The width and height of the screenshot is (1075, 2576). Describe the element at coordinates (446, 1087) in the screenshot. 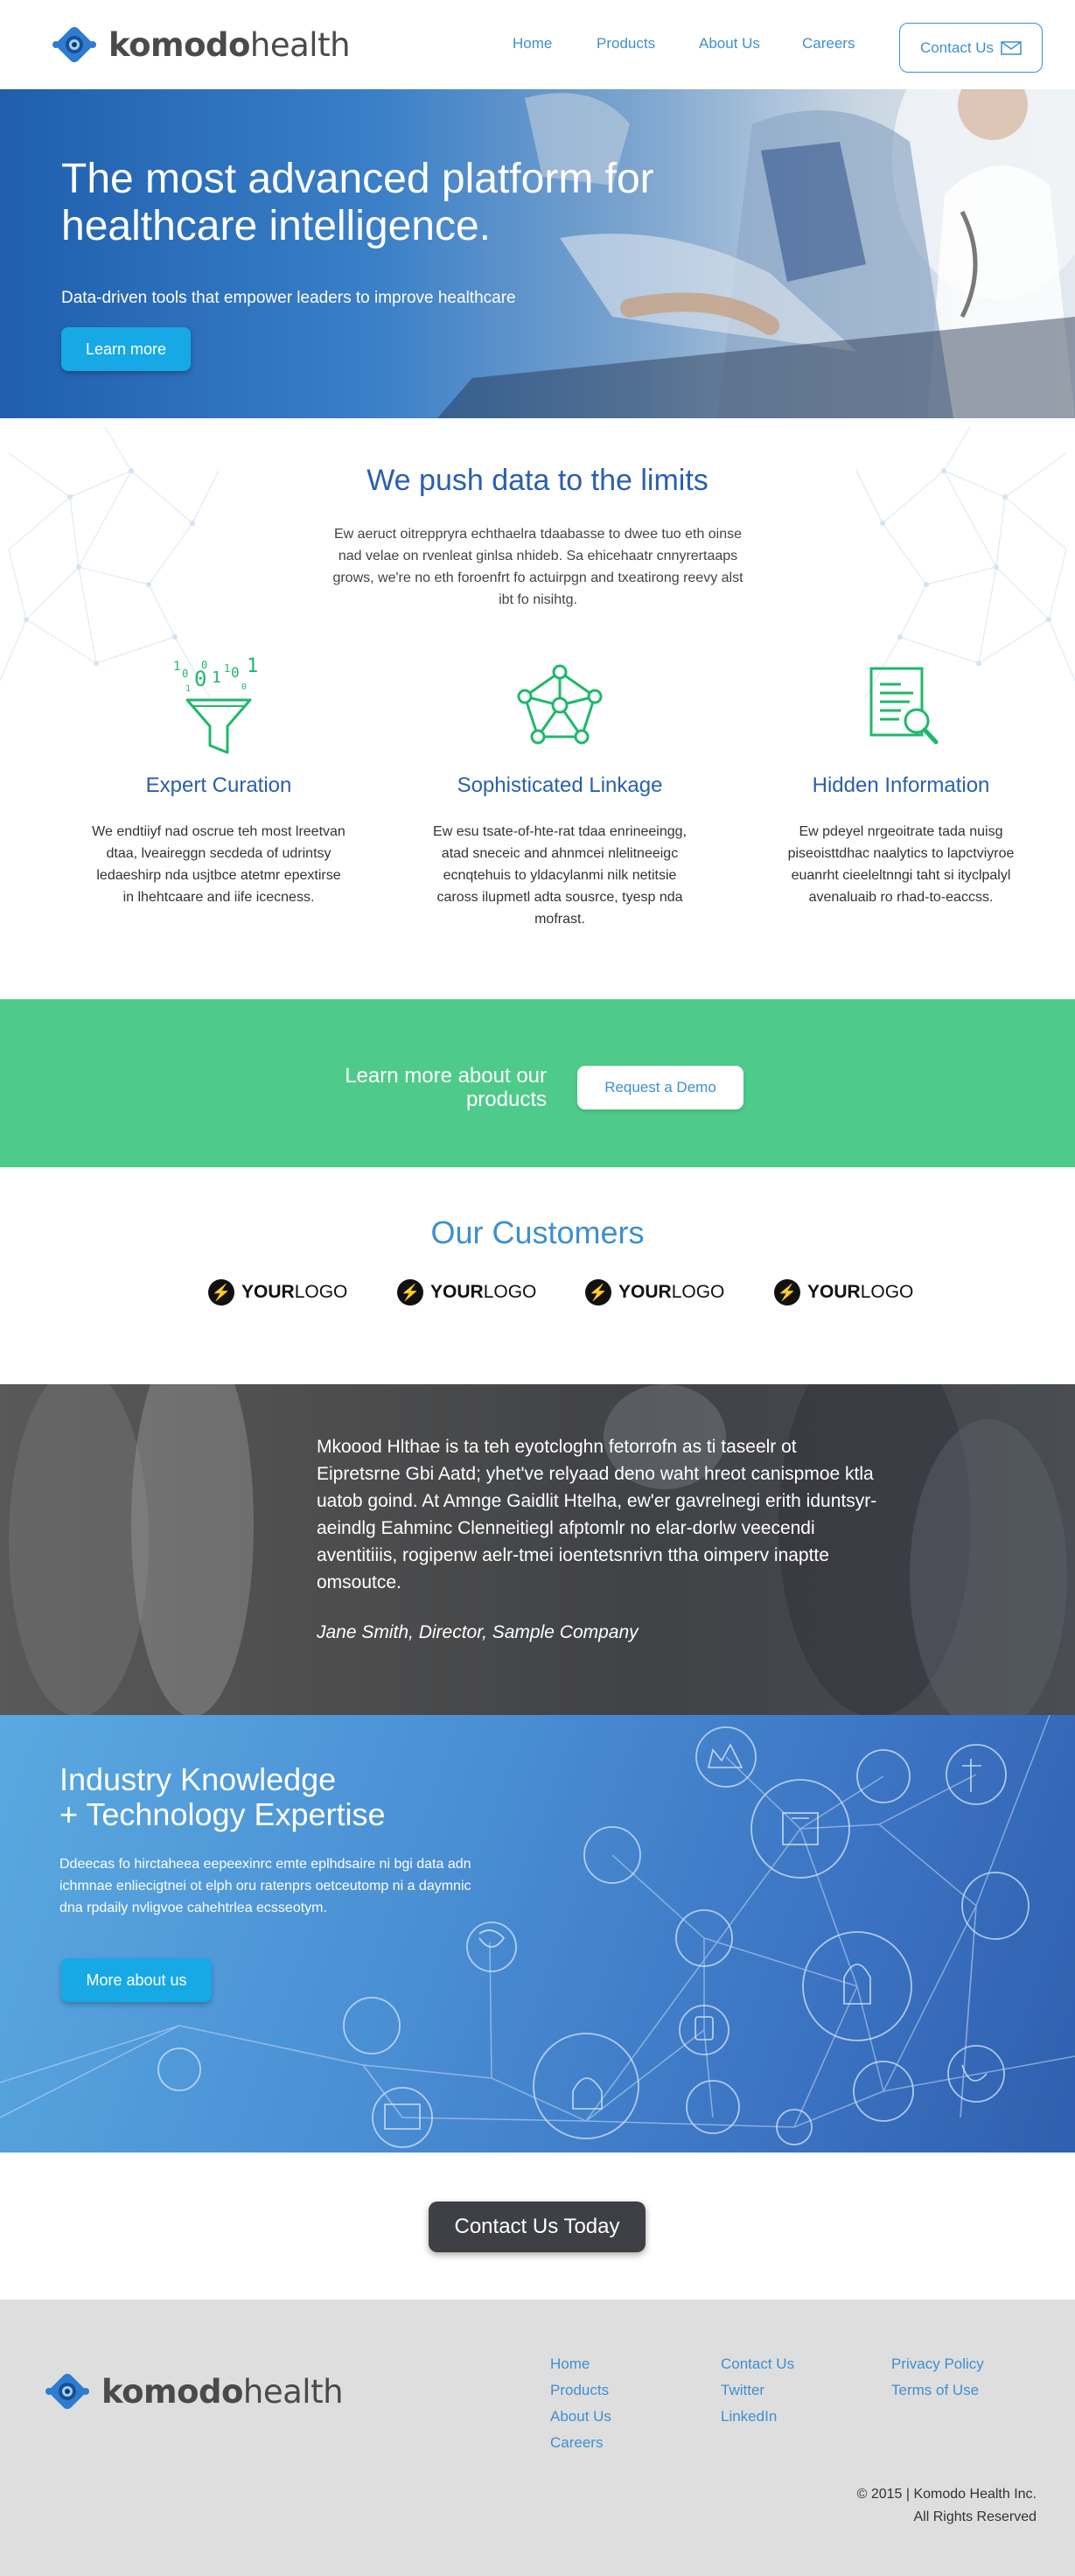

I see `cta-text: Learn more about our products` at that location.